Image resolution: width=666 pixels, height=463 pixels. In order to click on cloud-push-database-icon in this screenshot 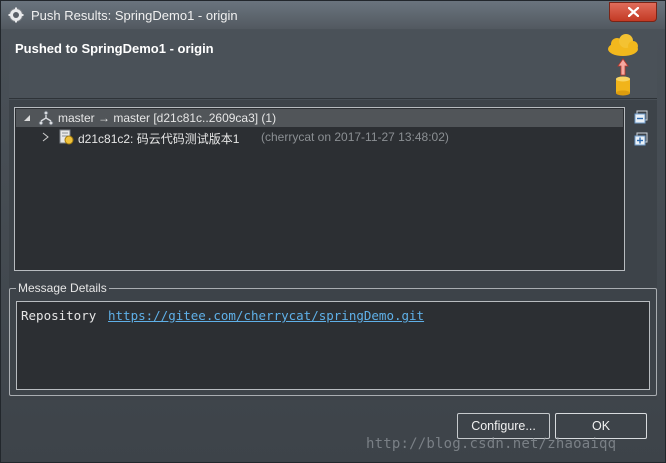, I will do `click(623, 65)`.